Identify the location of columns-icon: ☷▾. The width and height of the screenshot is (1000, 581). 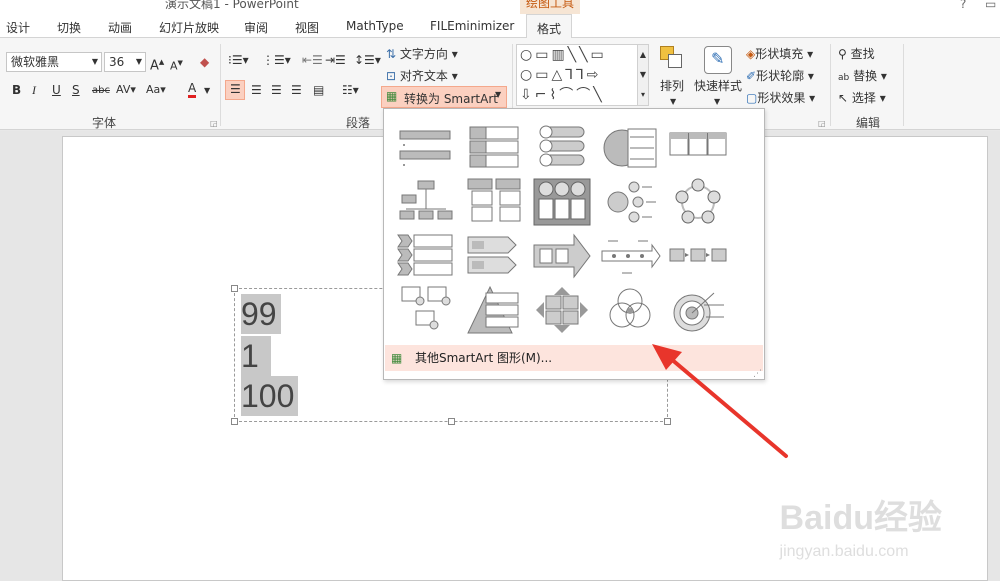
(350, 90).